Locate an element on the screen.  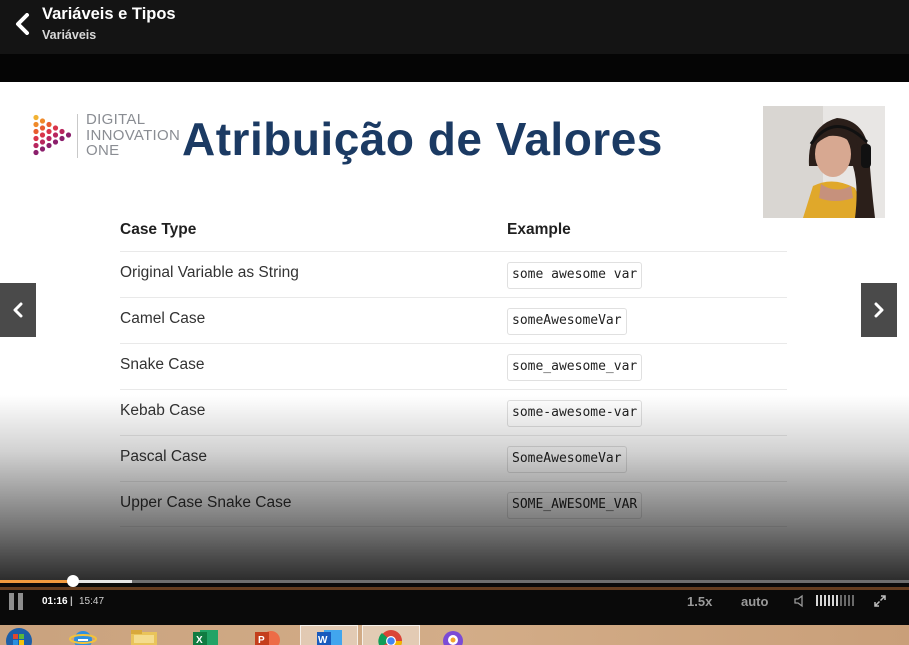
case-type-cell: Snake Case is located at coordinates (162, 364).